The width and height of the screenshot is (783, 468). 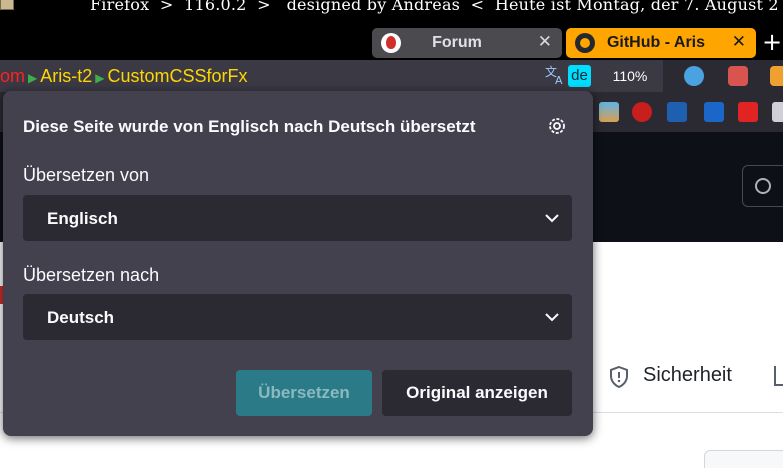 What do you see at coordinates (91, 275) in the screenshot?
I see `to-language-label: Übersetzen nach` at bounding box center [91, 275].